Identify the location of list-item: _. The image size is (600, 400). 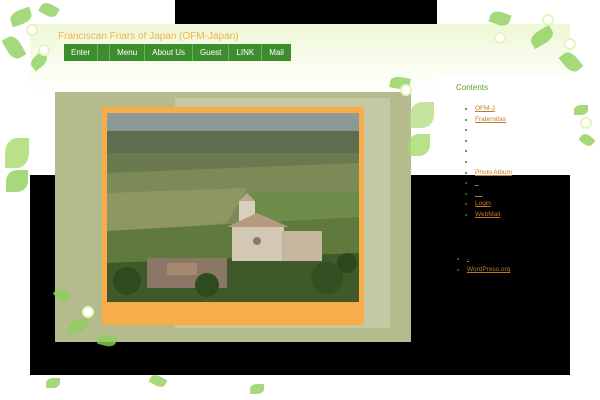
(493, 183).